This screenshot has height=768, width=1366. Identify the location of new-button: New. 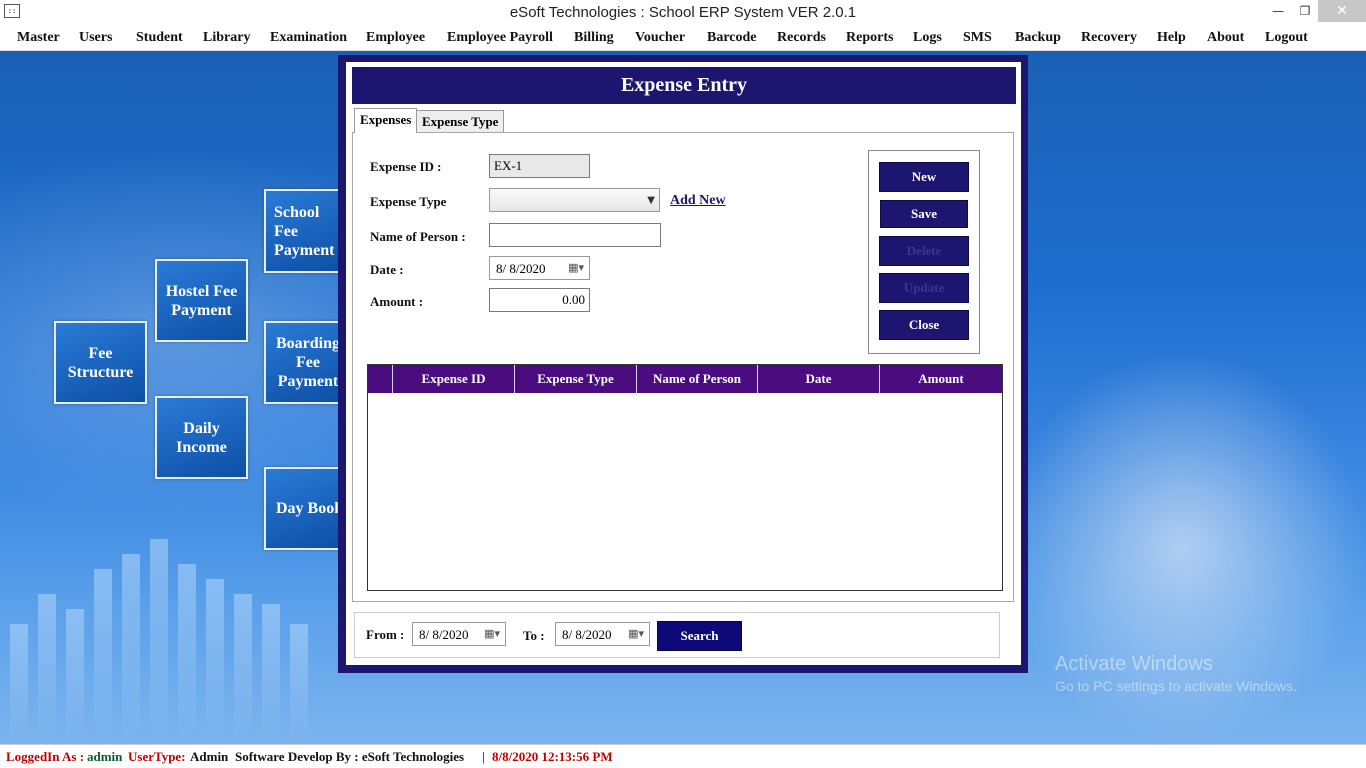
(924, 177).